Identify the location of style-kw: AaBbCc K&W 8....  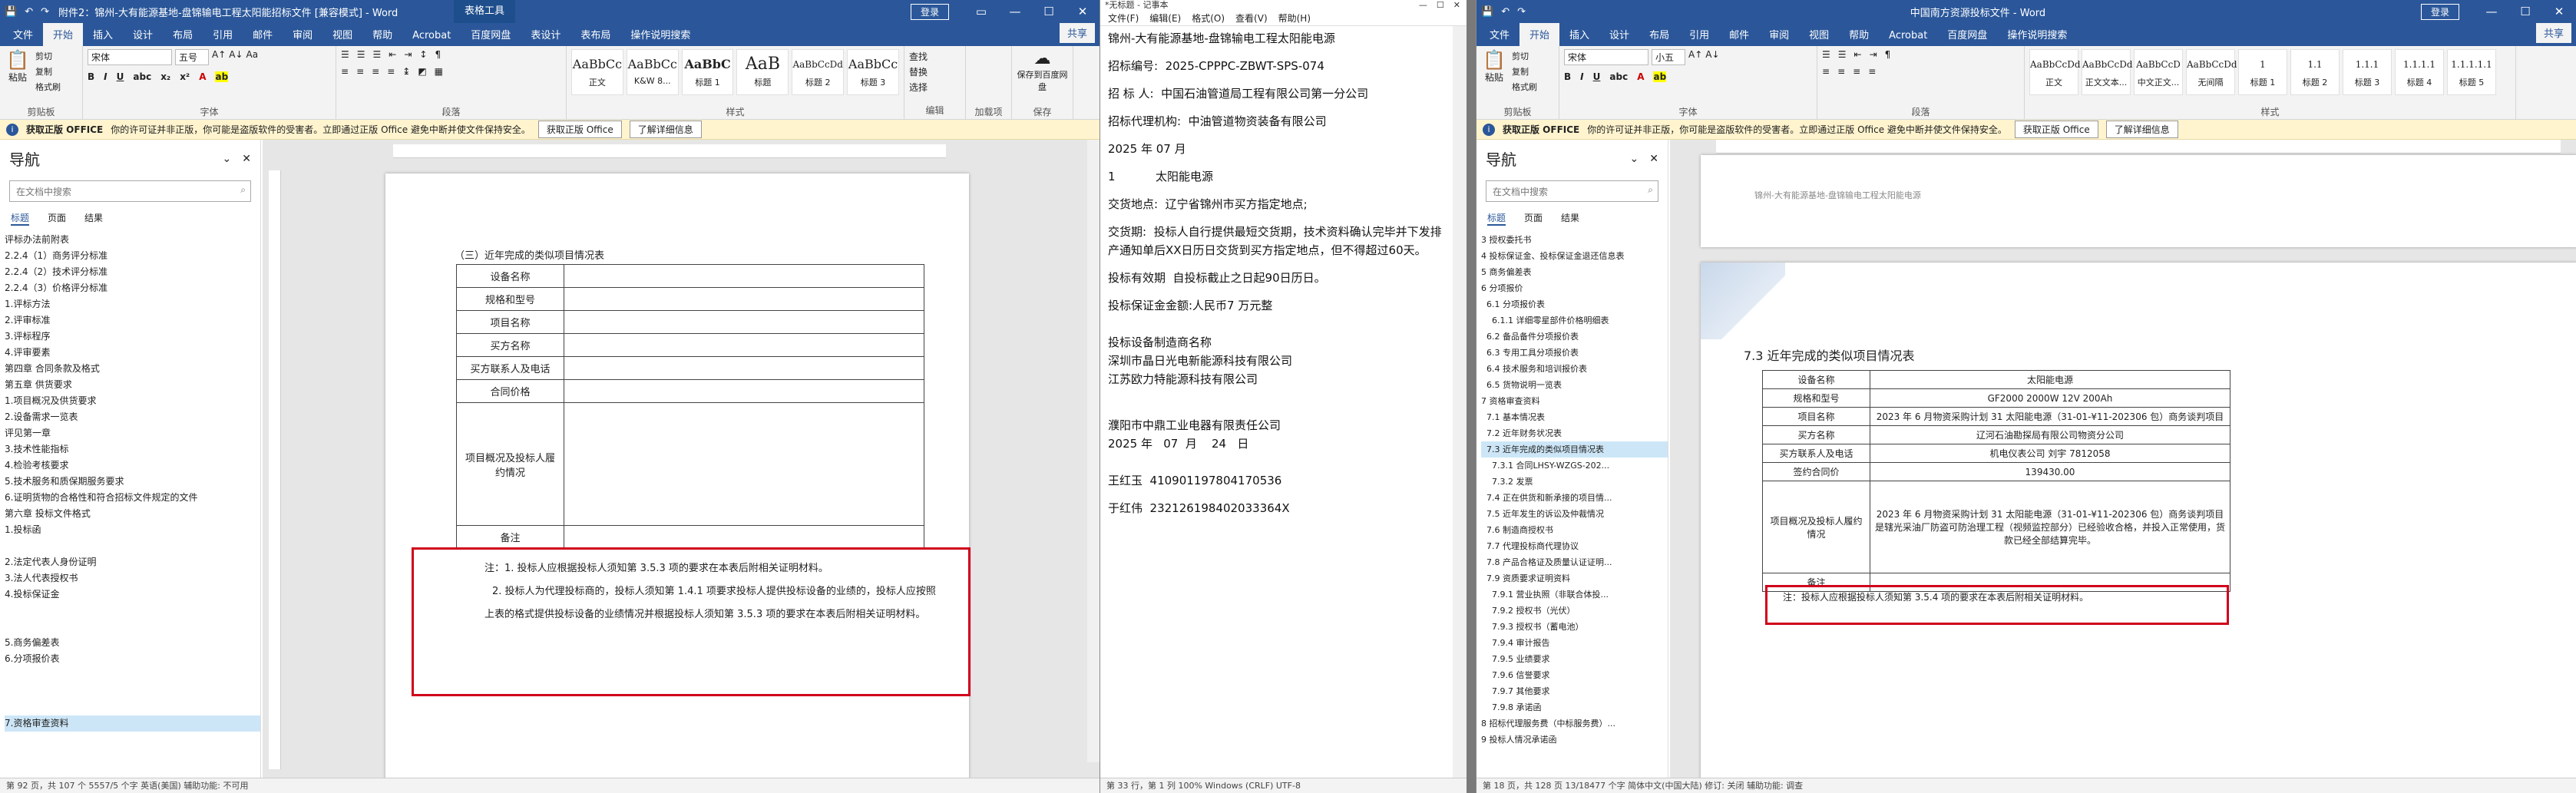
(652, 72).